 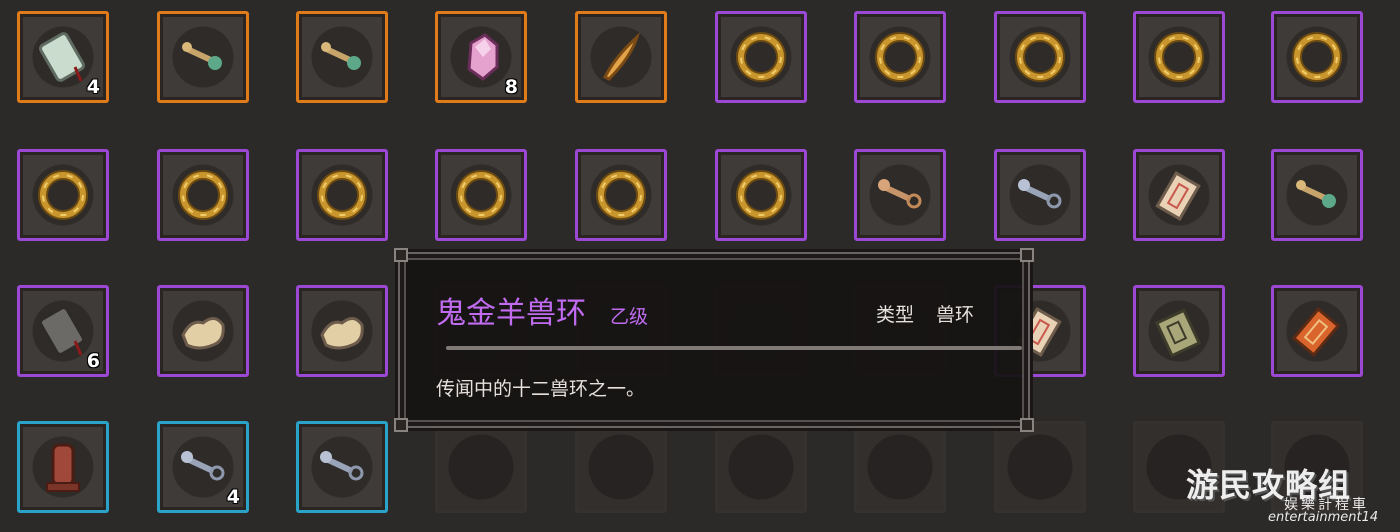 I want to click on item-count: 6, so click(x=93, y=361).